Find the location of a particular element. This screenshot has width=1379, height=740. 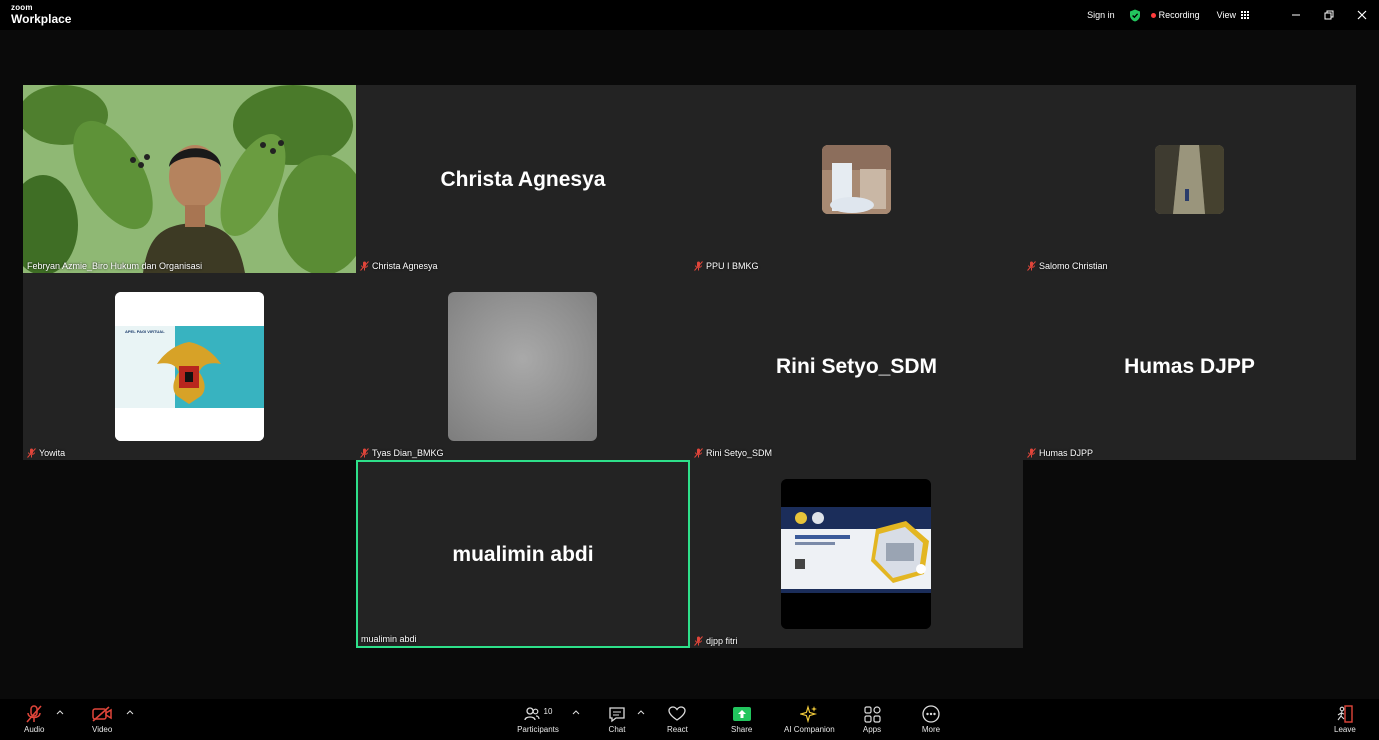

recording-indicator: Recording is located at coordinates (1175, 15).